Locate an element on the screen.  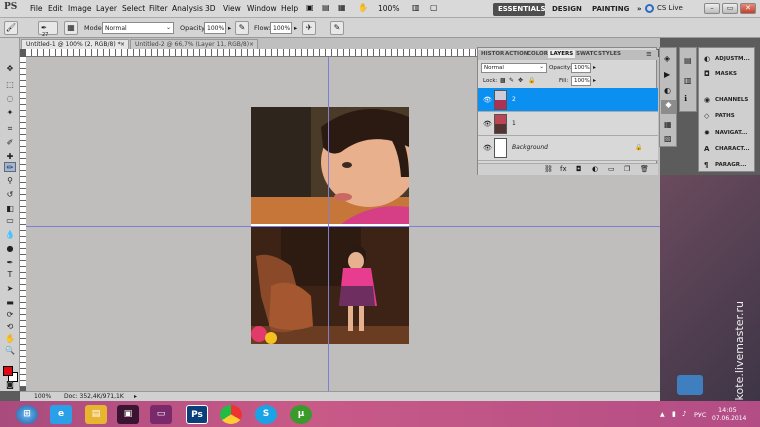
workspace-design: DESIGN is located at coordinates (566, 9).